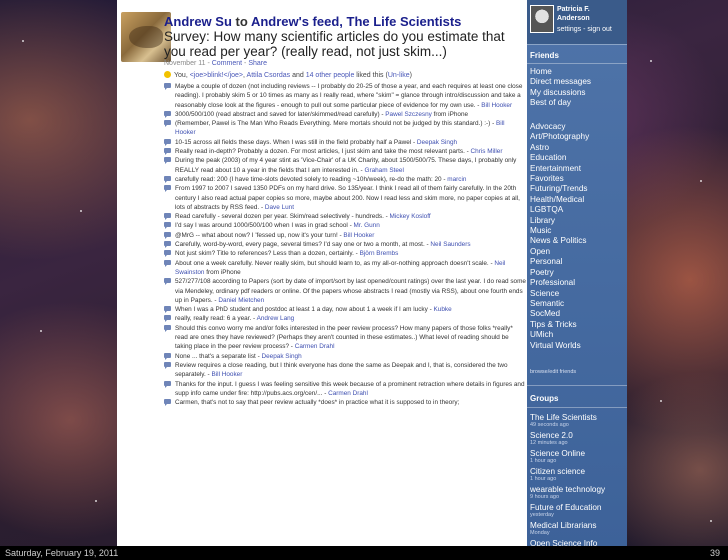 The width and height of the screenshot is (728, 560). I want to click on sidebar-list-item: Futuring/Trends, so click(577, 189).